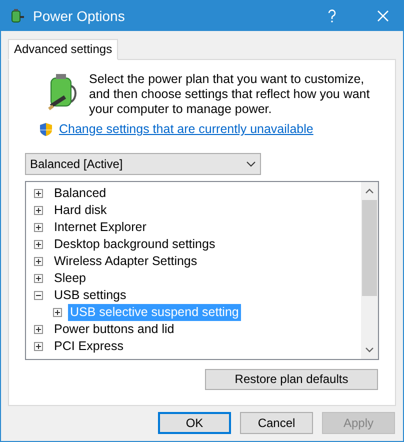 The image size is (404, 442). Describe the element at coordinates (90, 295) in the screenshot. I see `tree-item: USB settings` at that location.